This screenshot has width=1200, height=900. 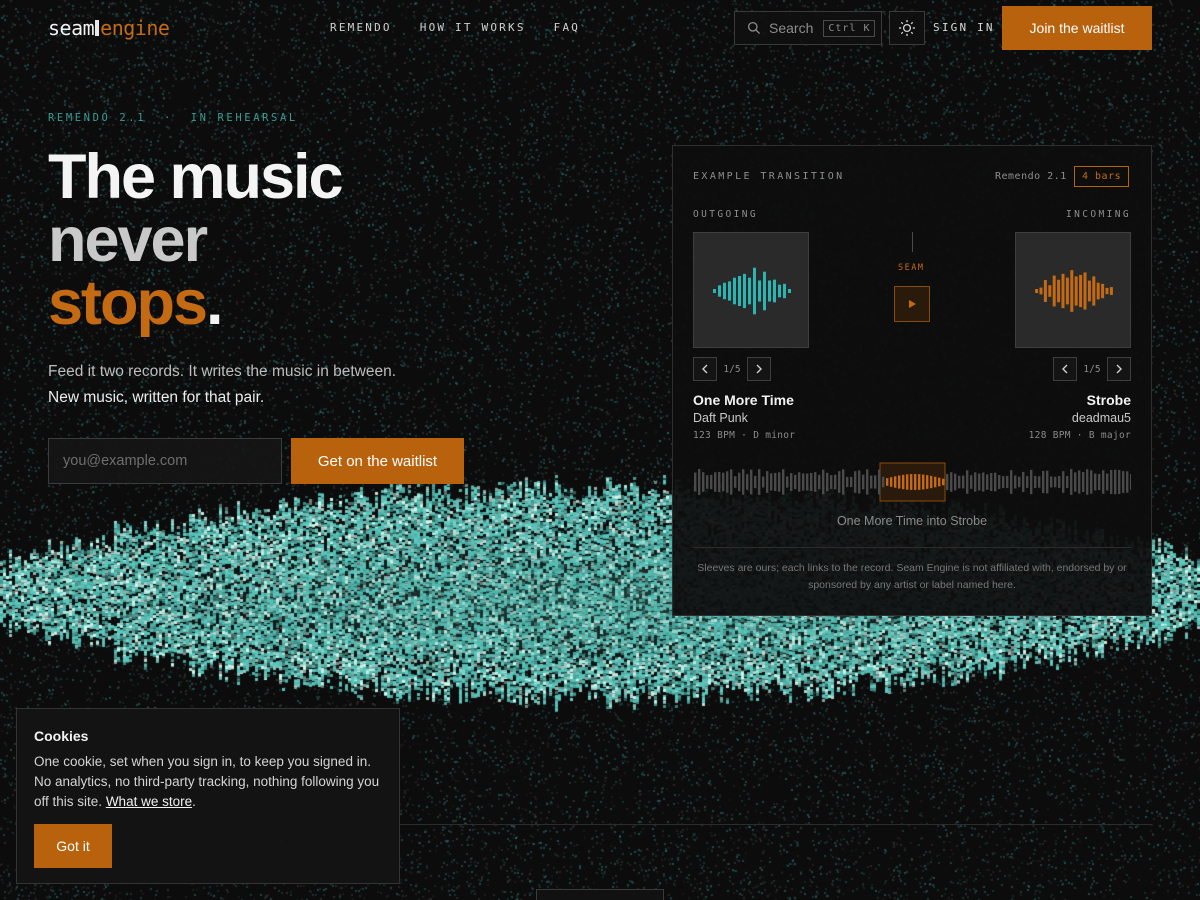 What do you see at coordinates (567, 27) in the screenshot?
I see `nav-item-faq: FAQ` at bounding box center [567, 27].